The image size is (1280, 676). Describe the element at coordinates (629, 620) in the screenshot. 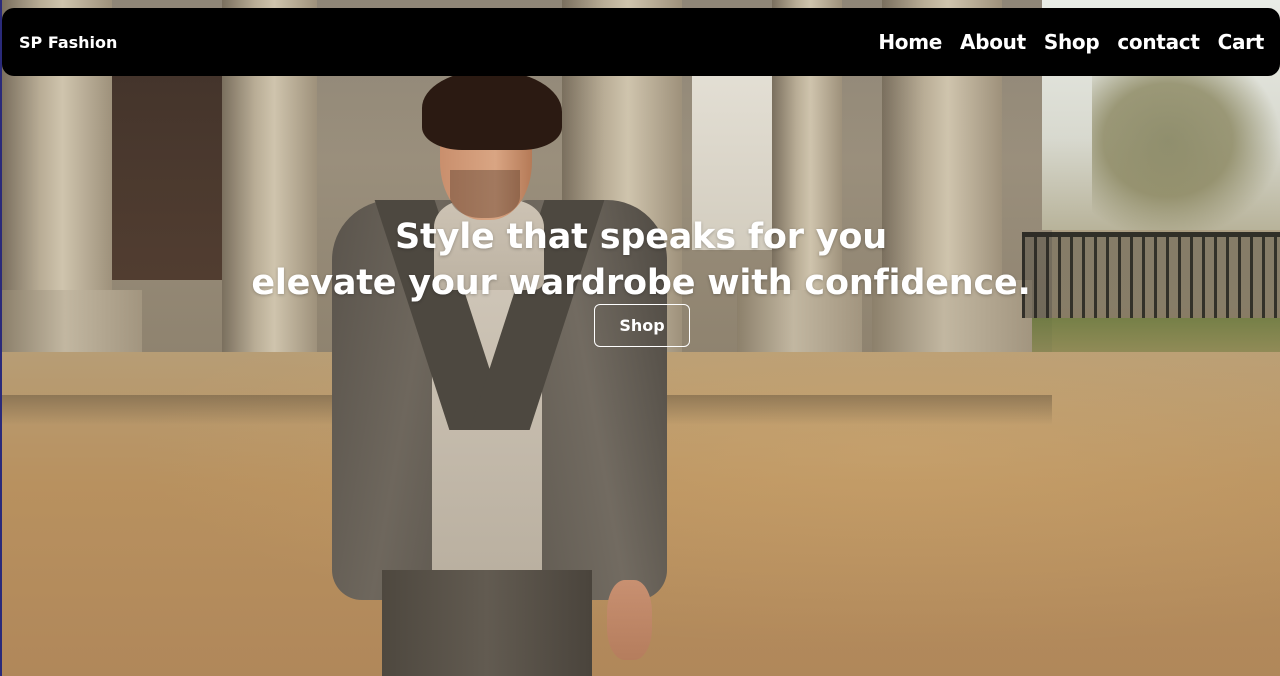

I see `hand` at that location.